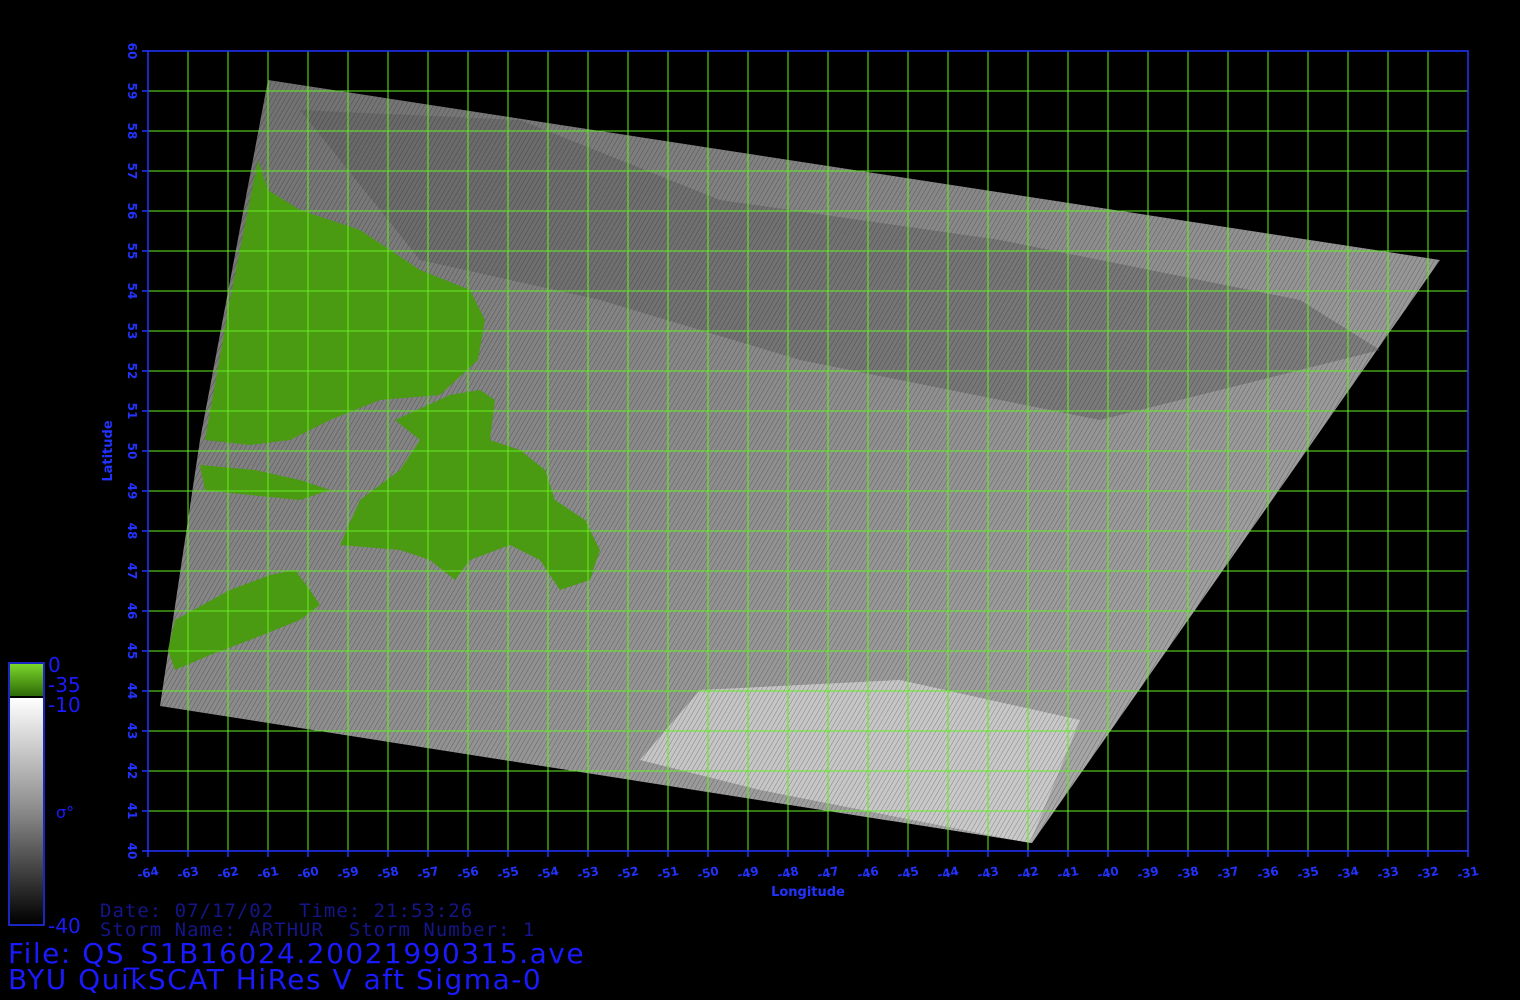 The image size is (1520, 1000). I want to click on x-tick-label: -33, so click(1388, 873).